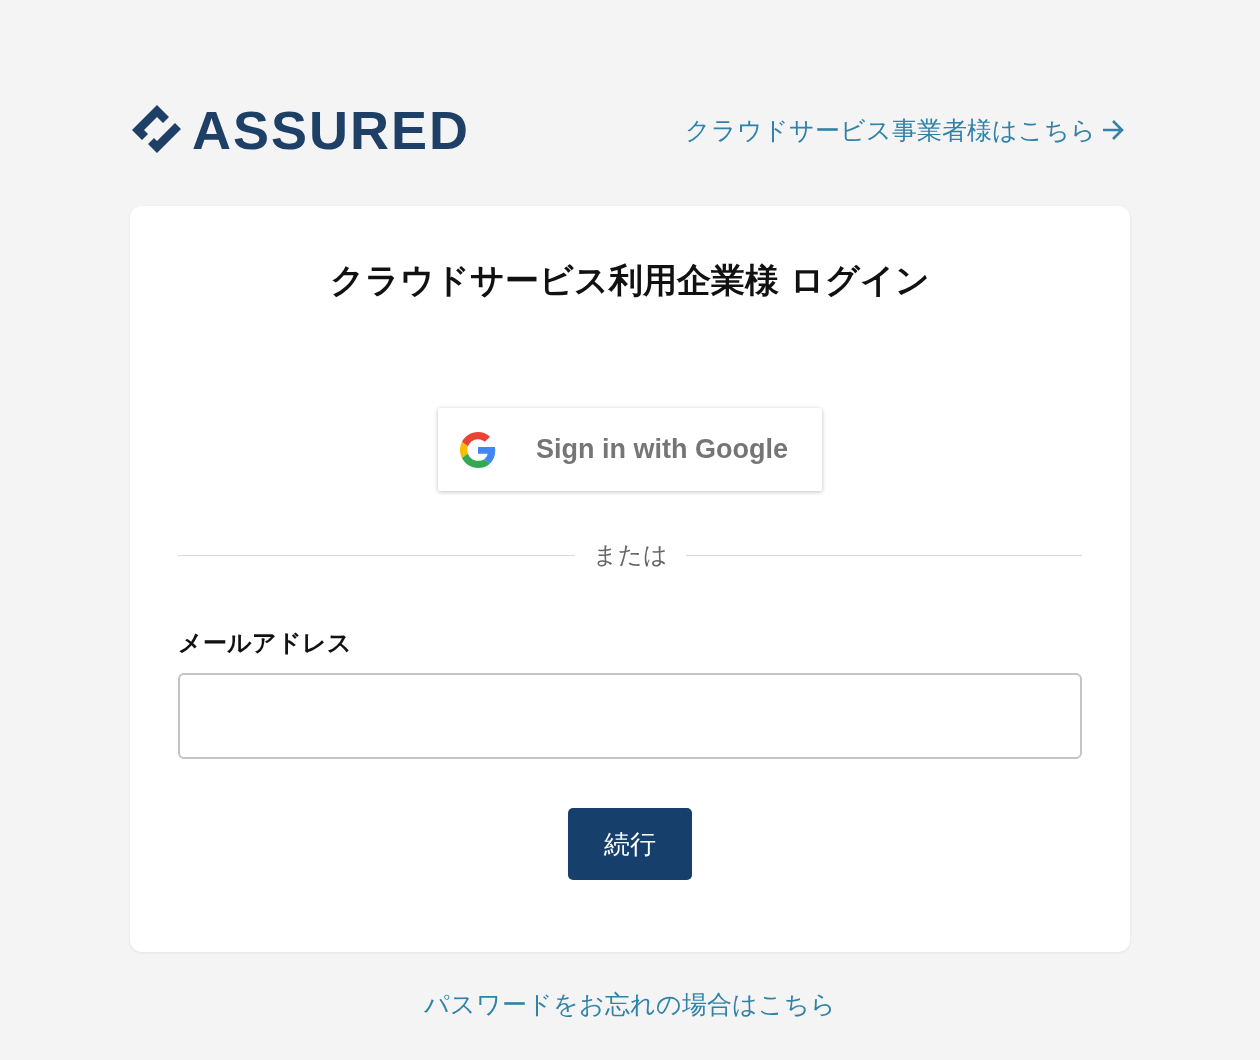  What do you see at coordinates (905, 130) in the screenshot?
I see `provider-link: クラウドサービス事業者様はこちら` at bounding box center [905, 130].